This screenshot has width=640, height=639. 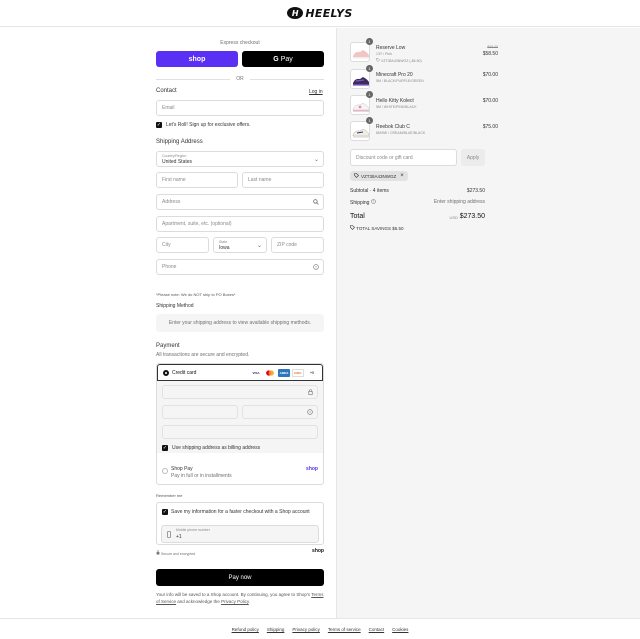 What do you see at coordinates (356, 176) in the screenshot?
I see `tag-icon` at bounding box center [356, 176].